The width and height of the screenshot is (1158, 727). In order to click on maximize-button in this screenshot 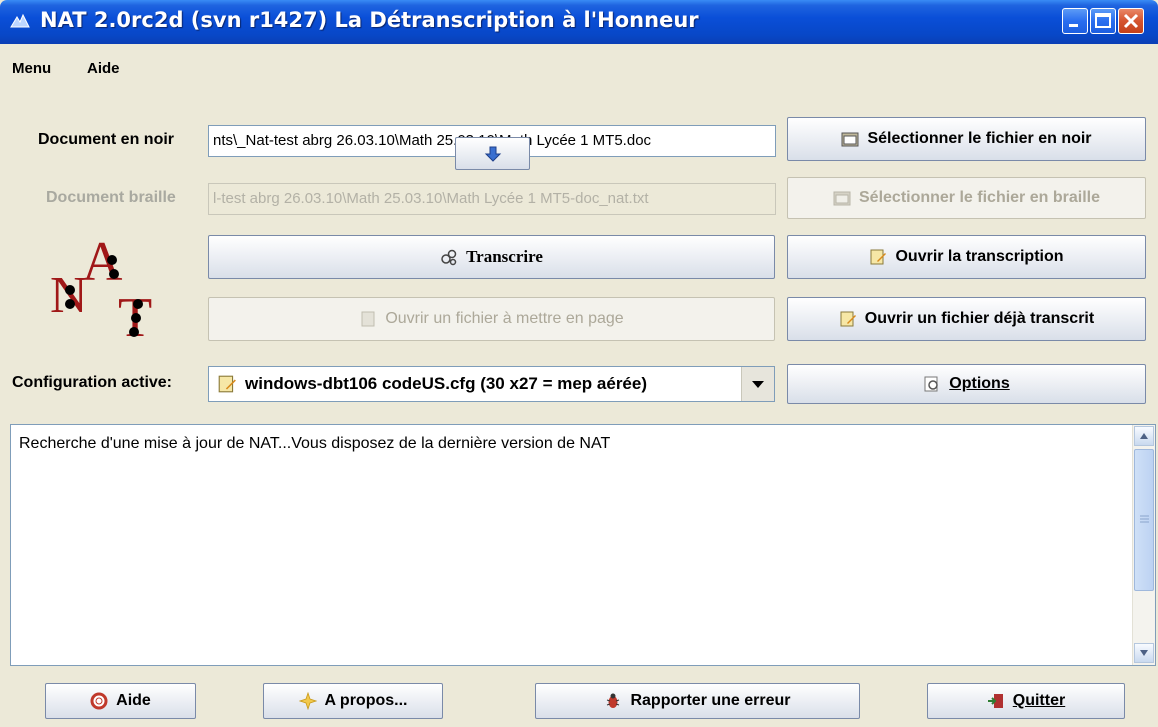, I will do `click(1103, 21)`.